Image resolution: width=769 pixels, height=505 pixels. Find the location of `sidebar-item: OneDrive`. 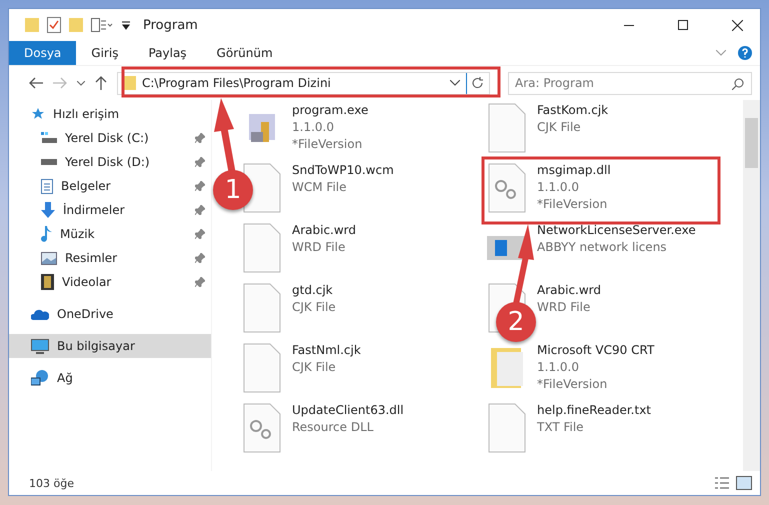

sidebar-item: OneDrive is located at coordinates (110, 314).